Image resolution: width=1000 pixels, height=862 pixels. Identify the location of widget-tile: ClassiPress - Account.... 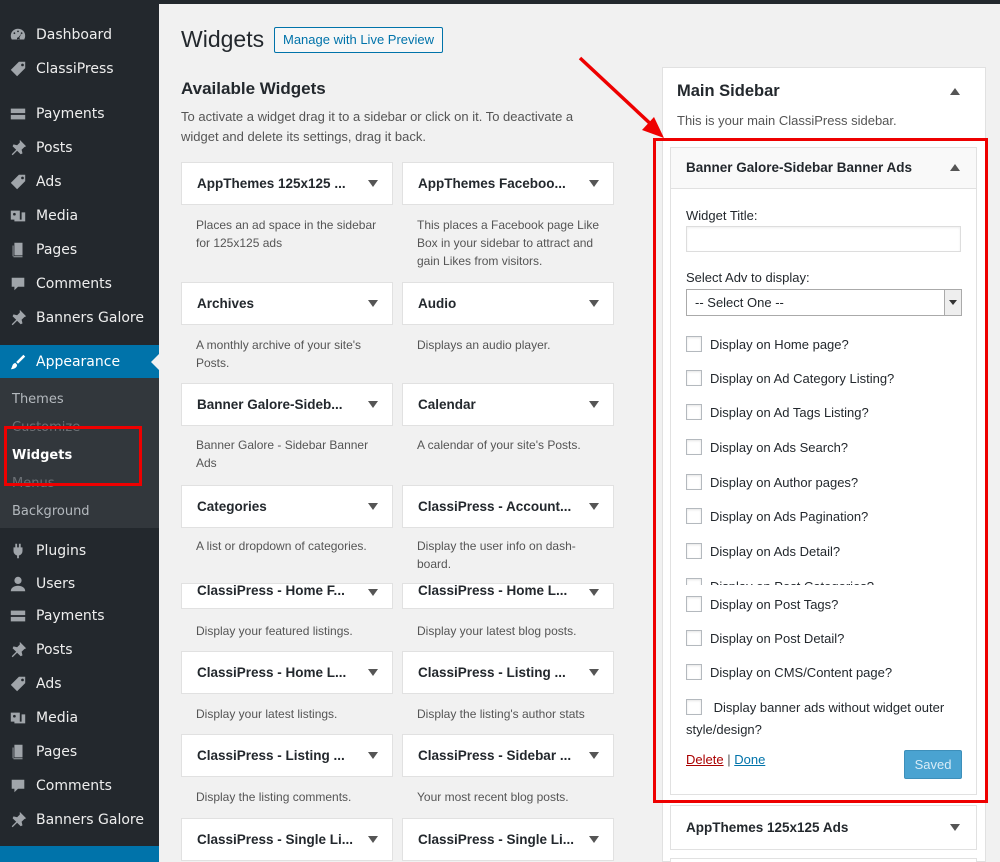
(508, 506).